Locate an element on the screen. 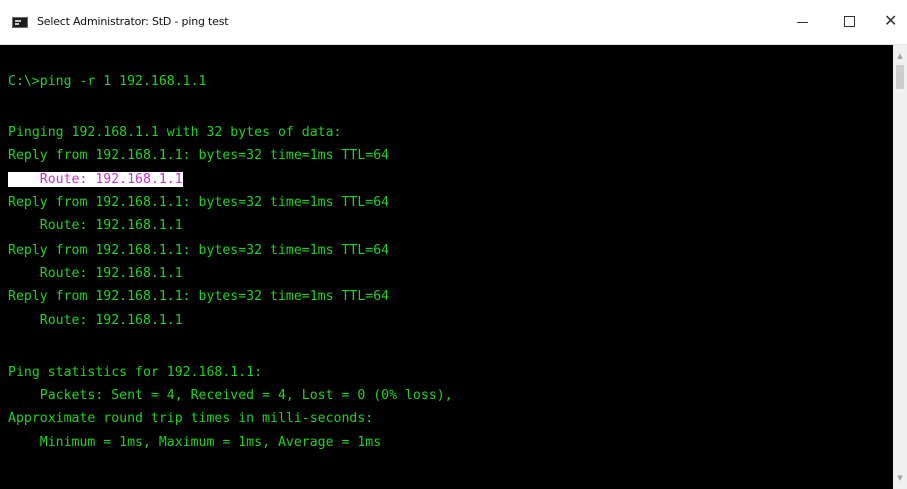 The image size is (907, 489). minimize-icon is located at coordinates (802, 22).